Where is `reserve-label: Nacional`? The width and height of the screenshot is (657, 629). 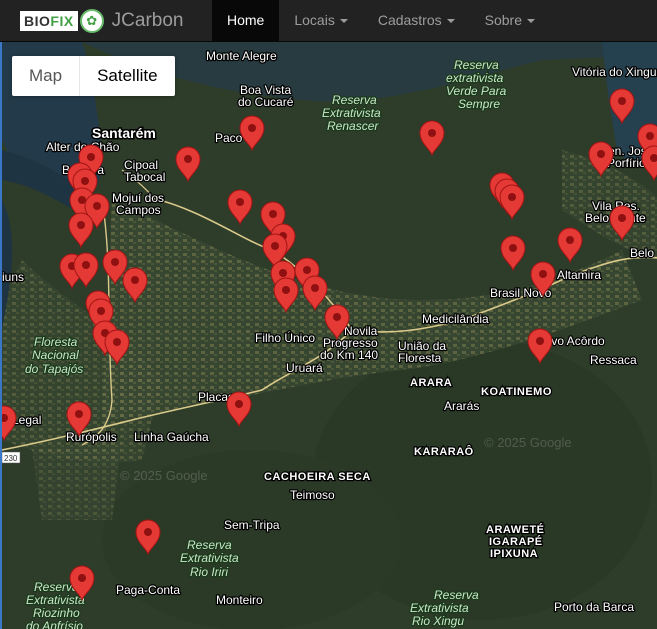
reserve-label: Nacional is located at coordinates (55, 355).